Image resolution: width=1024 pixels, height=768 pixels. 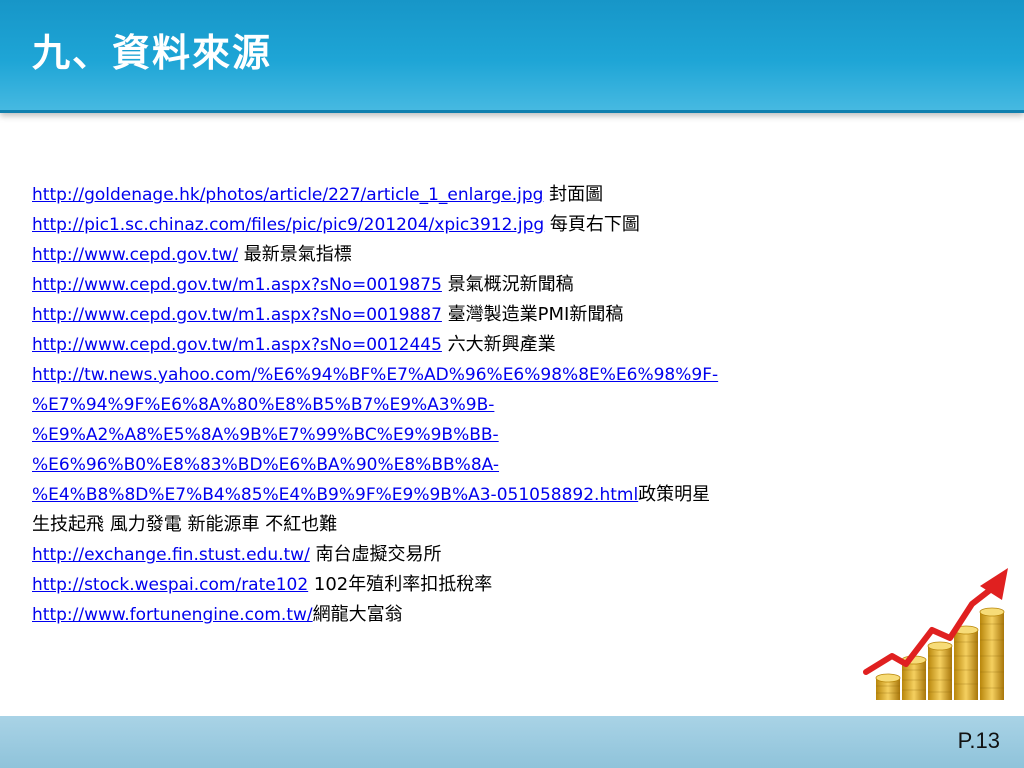 I want to click on page-number: P.13, so click(x=978, y=740).